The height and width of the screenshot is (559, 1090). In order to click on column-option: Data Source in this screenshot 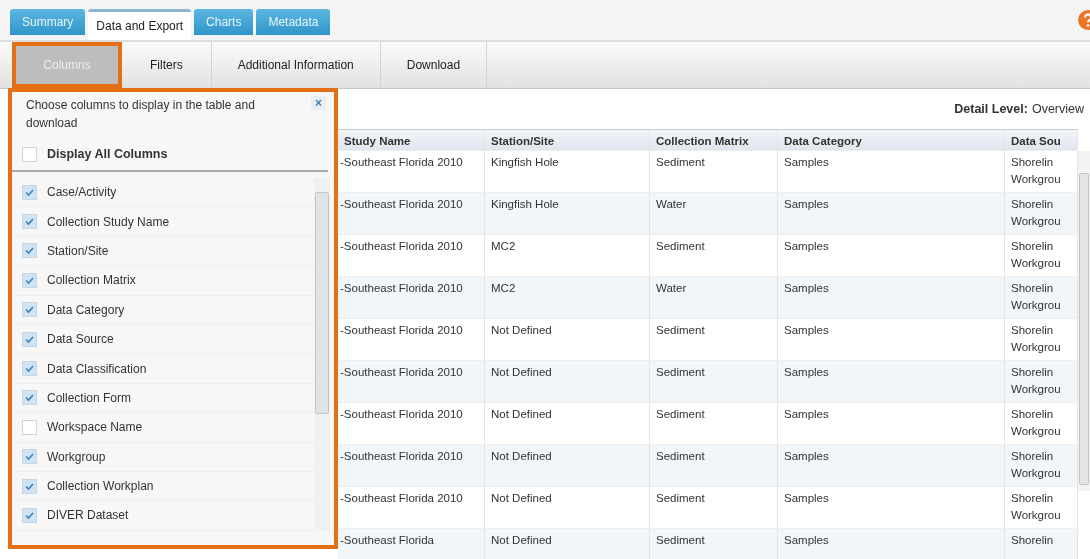, I will do `click(80, 339)`.